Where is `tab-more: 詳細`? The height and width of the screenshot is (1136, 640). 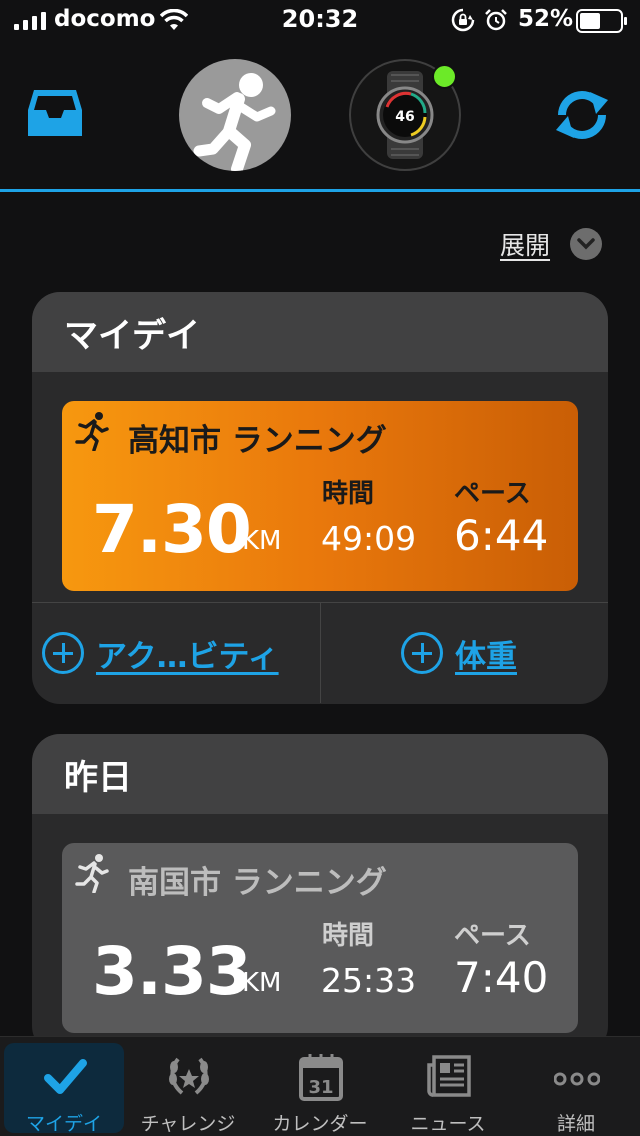
tab-more: 詳細 is located at coordinates (576, 1089).